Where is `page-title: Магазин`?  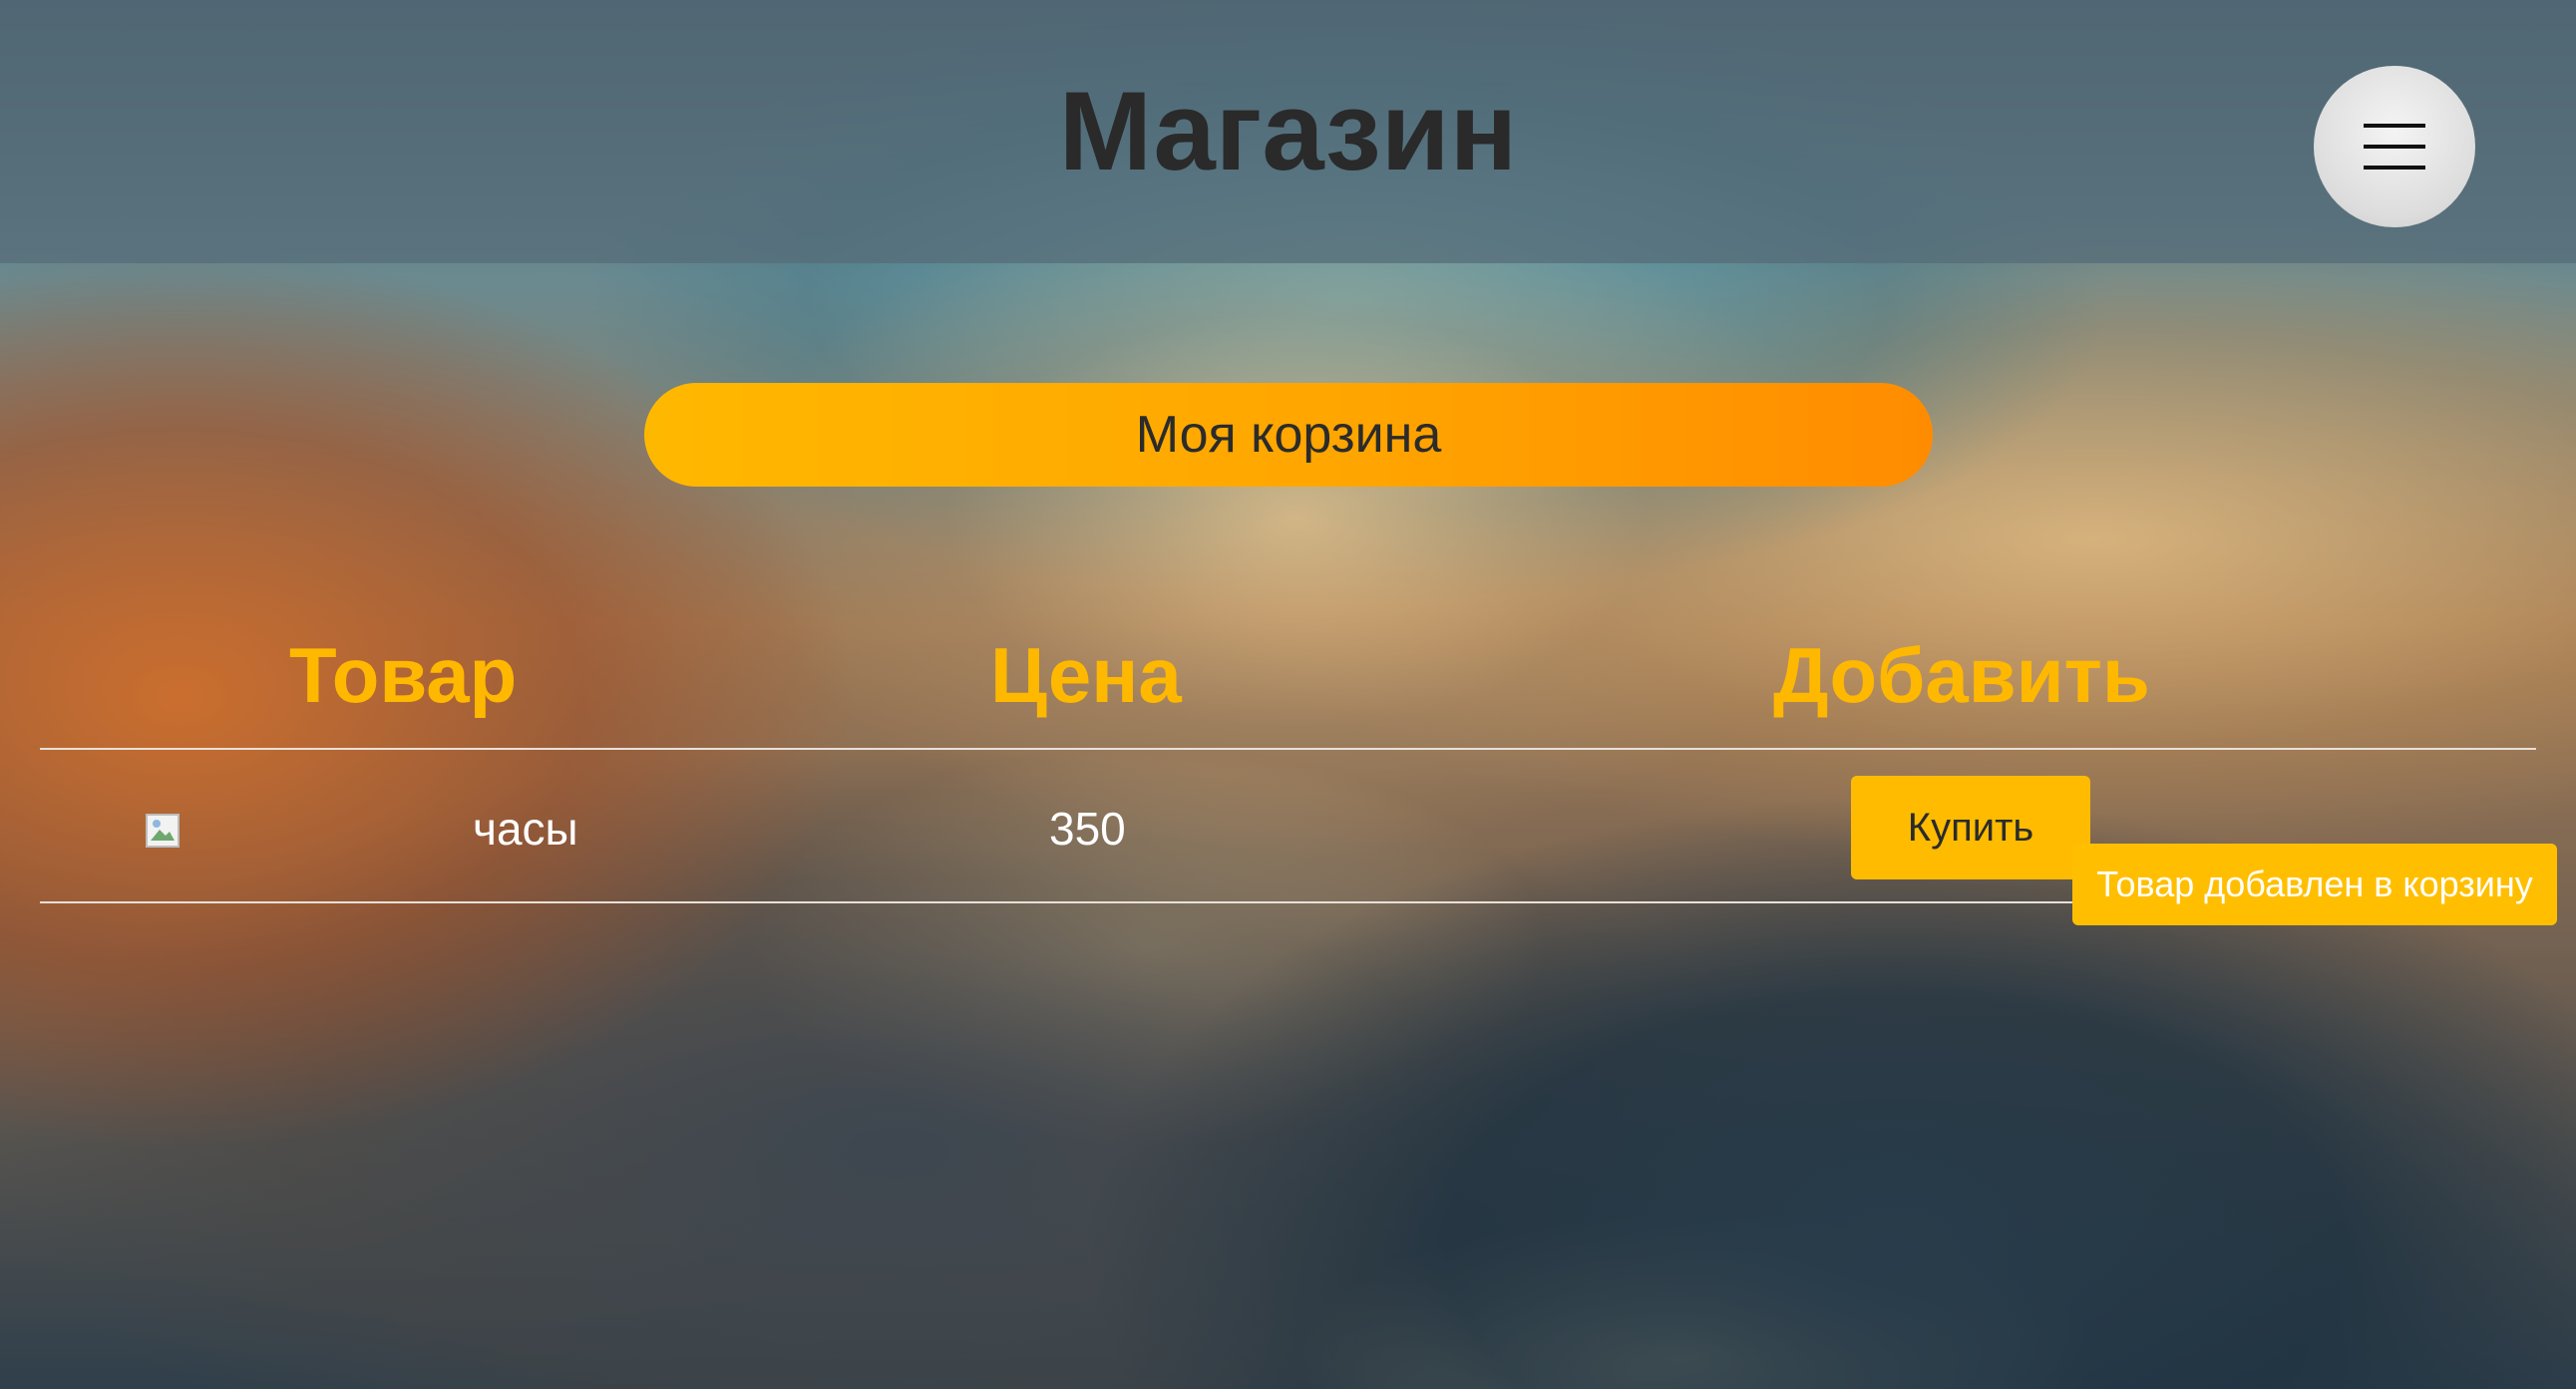
page-title: Магазин is located at coordinates (1288, 131).